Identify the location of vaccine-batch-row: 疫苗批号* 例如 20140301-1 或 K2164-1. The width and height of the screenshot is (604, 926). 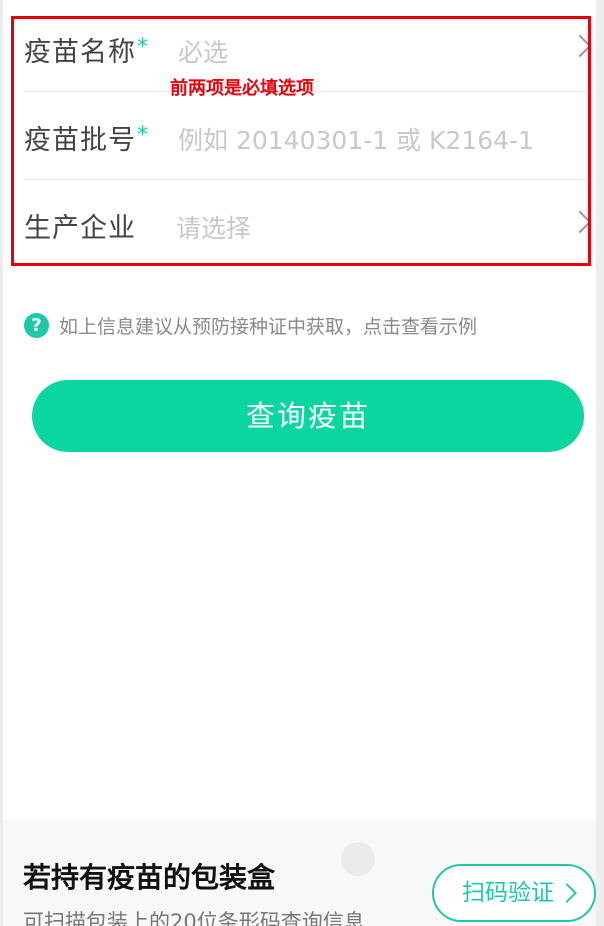
(305, 136).